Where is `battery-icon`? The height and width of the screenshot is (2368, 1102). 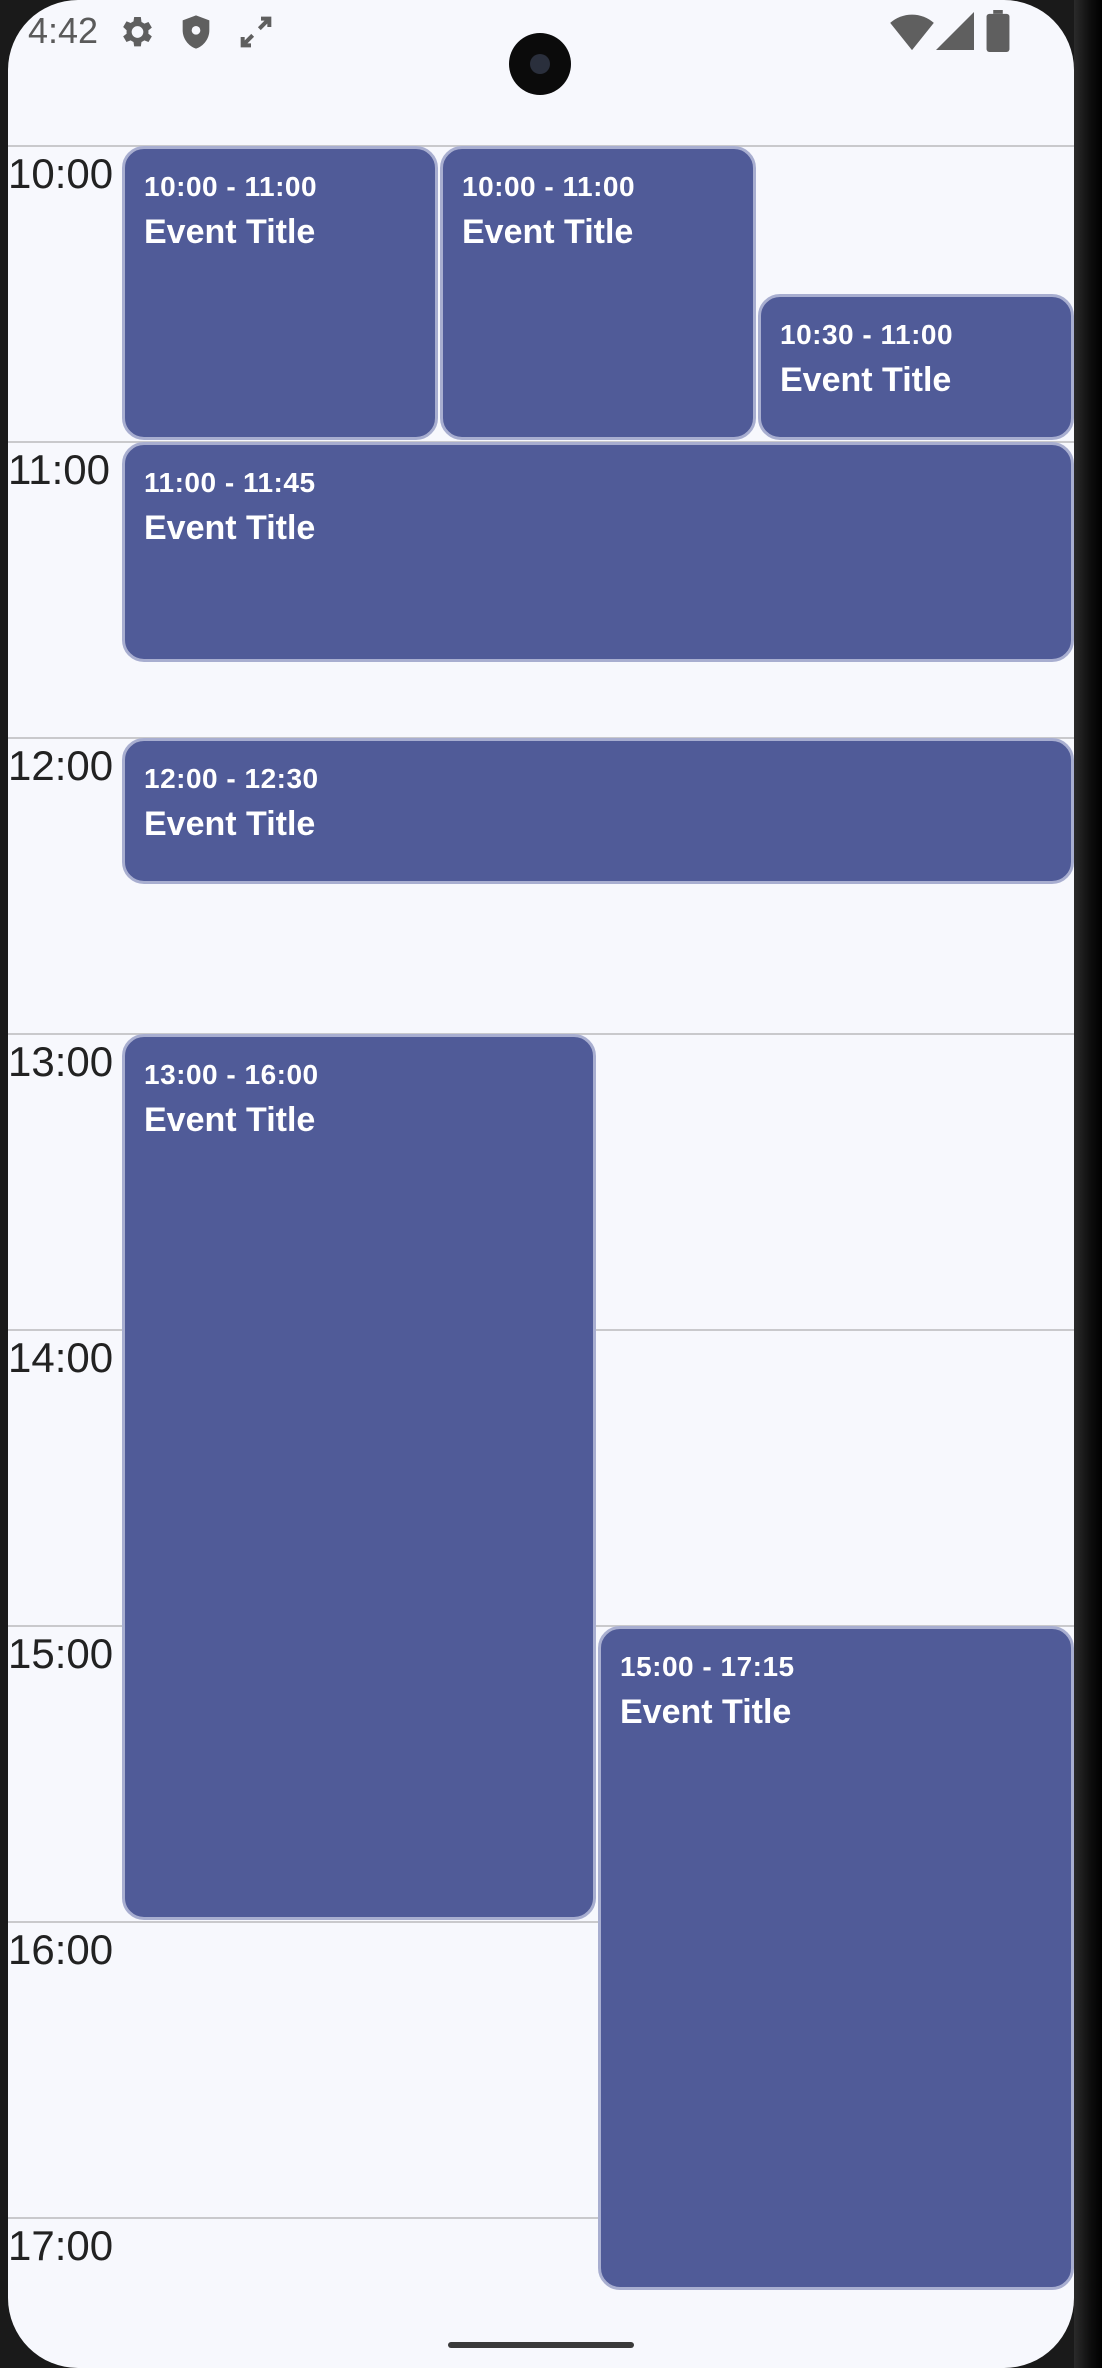
battery-icon is located at coordinates (998, 33).